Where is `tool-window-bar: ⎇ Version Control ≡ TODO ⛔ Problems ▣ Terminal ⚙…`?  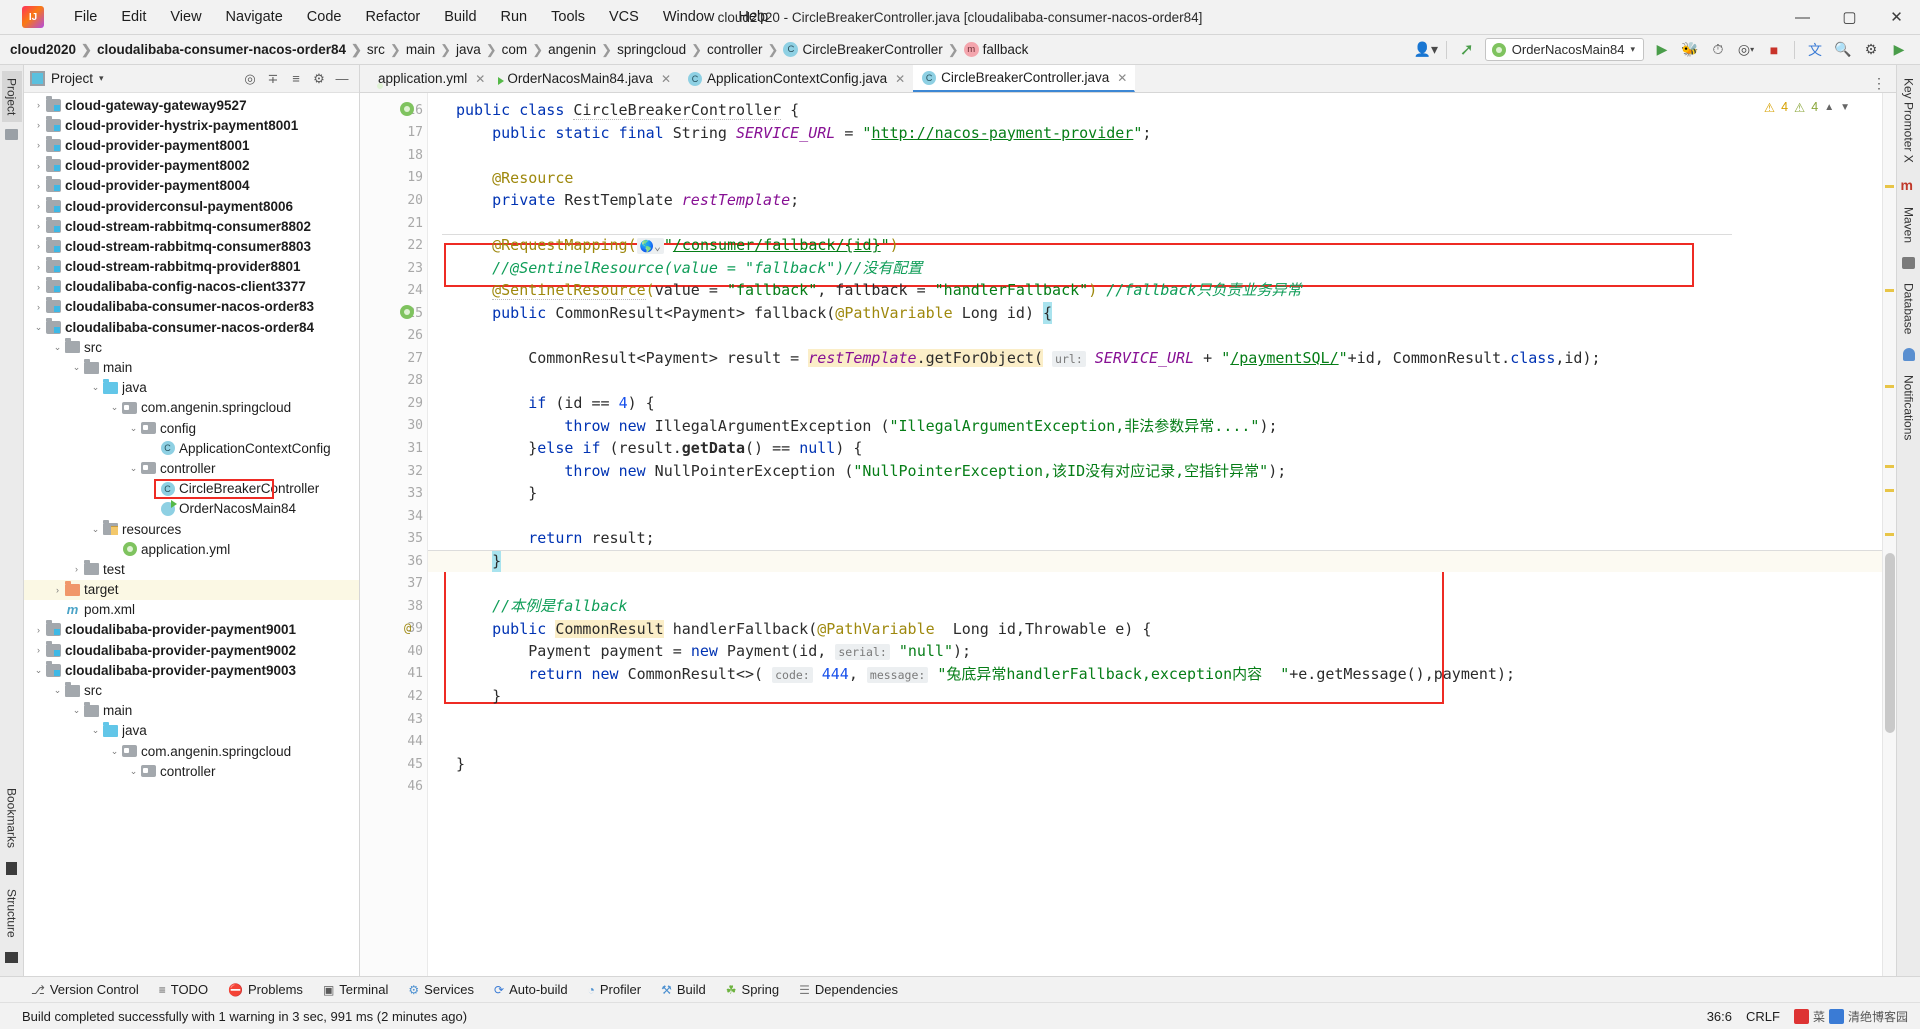
tool-window-bar: ⎇ Version Control ≡ TODO ⛔ Problems ▣ Terminal ⚙… is located at coordinates (960, 989).